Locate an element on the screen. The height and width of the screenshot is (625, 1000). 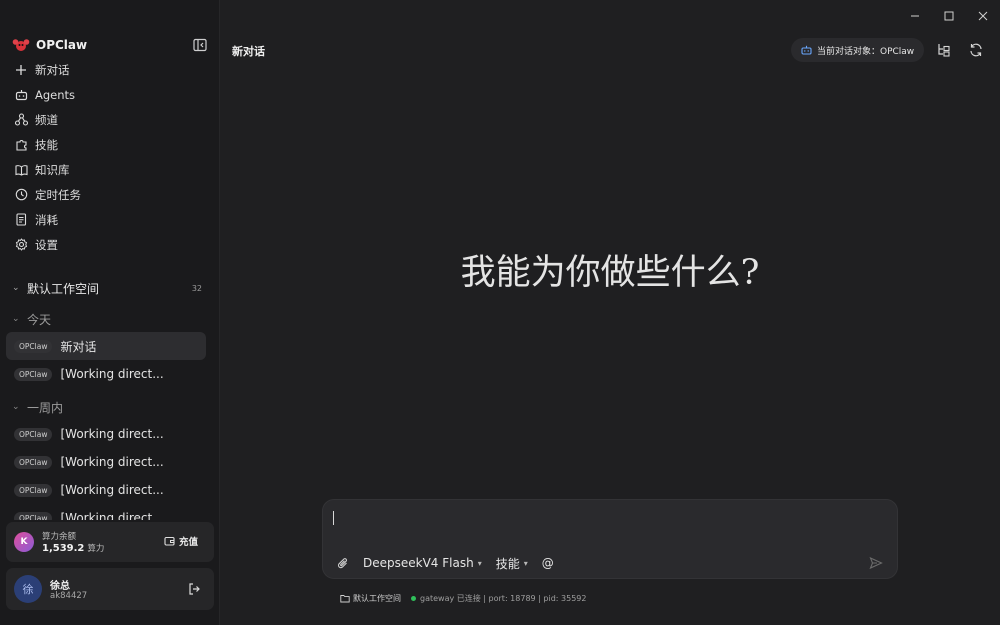
paperclip-icon is located at coordinates (342, 562).